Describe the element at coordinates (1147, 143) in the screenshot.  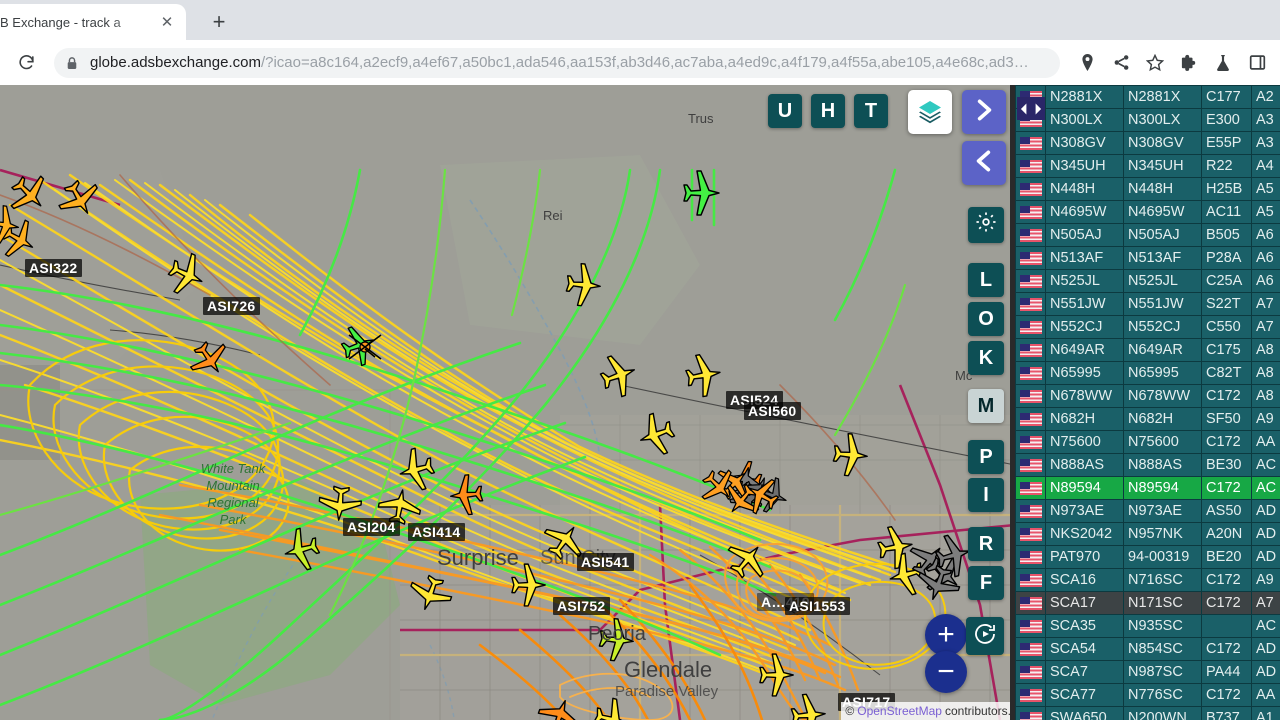
I see `table-row: N308GV N308GV E55P A3` at that location.